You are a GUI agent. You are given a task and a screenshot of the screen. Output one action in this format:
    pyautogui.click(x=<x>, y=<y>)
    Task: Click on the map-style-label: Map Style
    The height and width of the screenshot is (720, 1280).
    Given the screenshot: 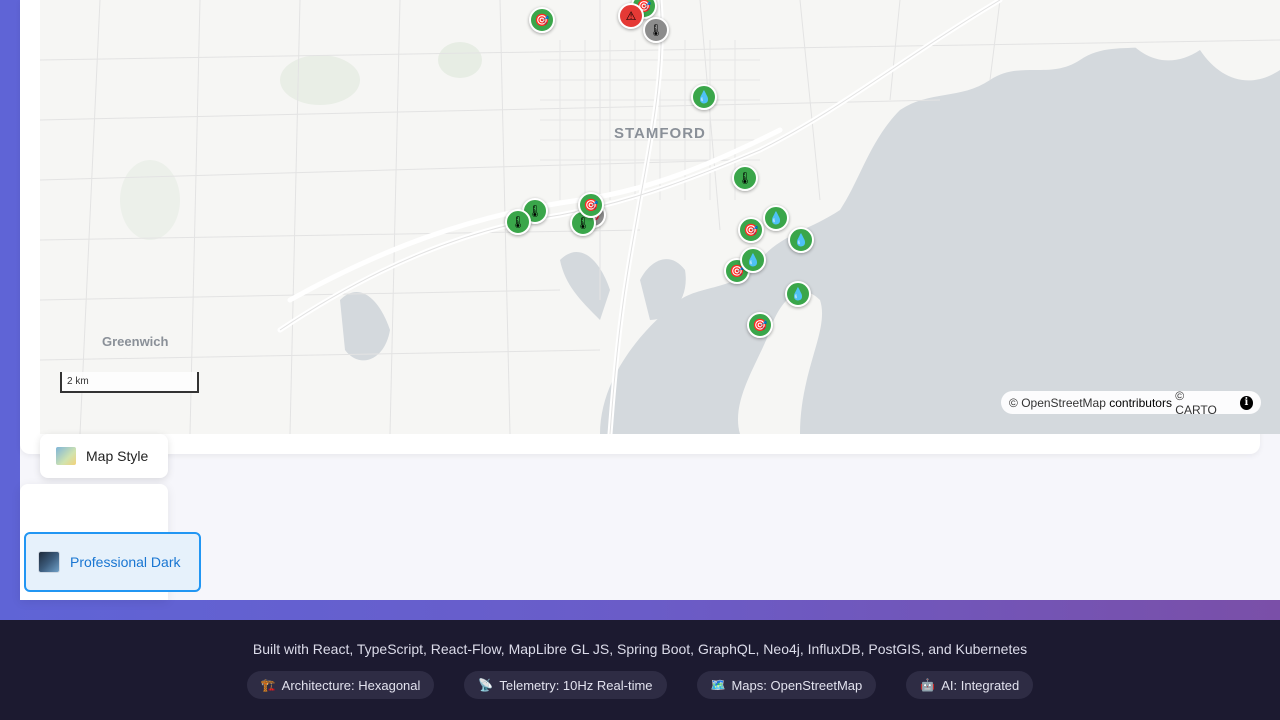 What is the action you would take?
    pyautogui.click(x=117, y=456)
    